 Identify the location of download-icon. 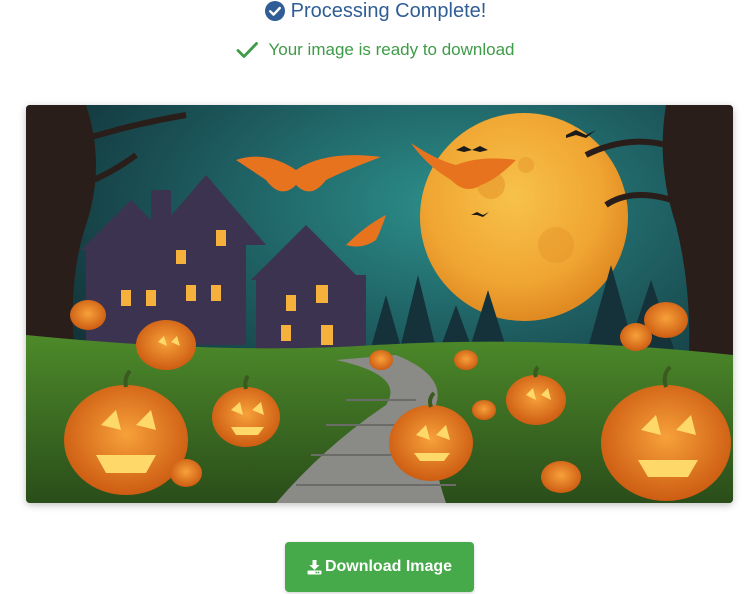
(314, 567).